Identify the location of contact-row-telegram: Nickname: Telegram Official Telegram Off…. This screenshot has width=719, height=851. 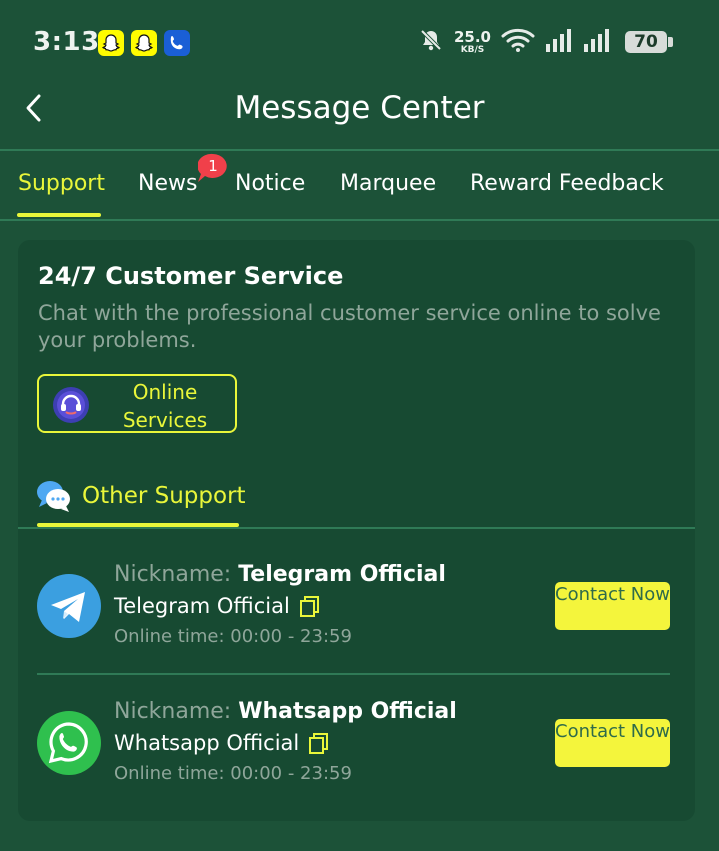
(356, 618).